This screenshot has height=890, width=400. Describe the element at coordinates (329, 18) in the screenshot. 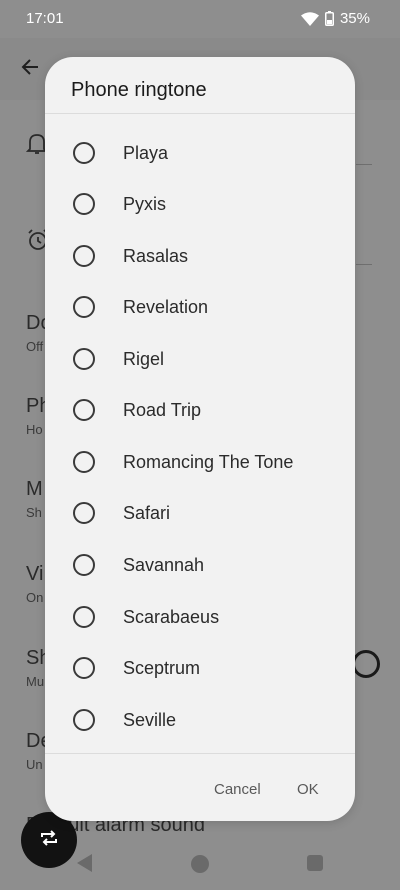

I see `battery-icon` at that location.